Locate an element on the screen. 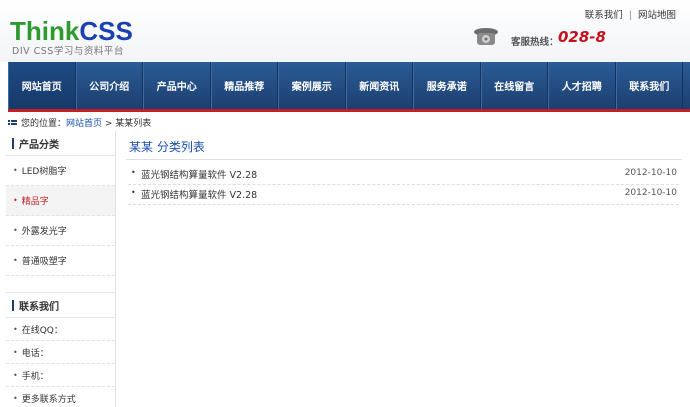 The image size is (690, 407). breadcrumb-prefix: 您的位置： is located at coordinates (44, 124).